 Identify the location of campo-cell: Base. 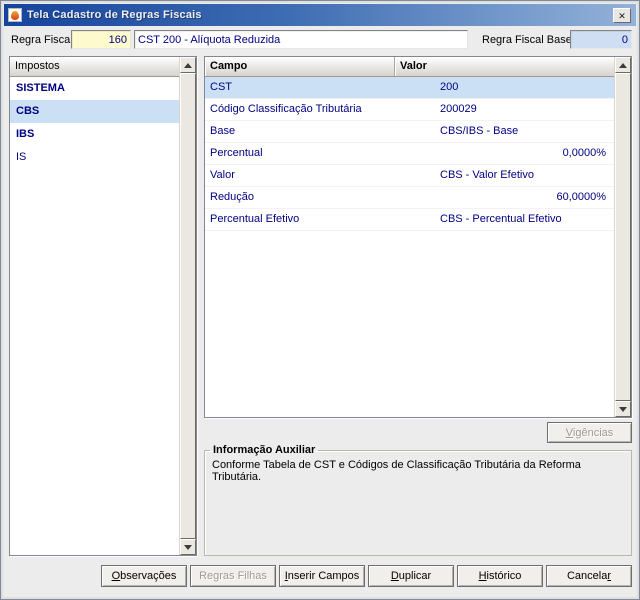
(223, 131).